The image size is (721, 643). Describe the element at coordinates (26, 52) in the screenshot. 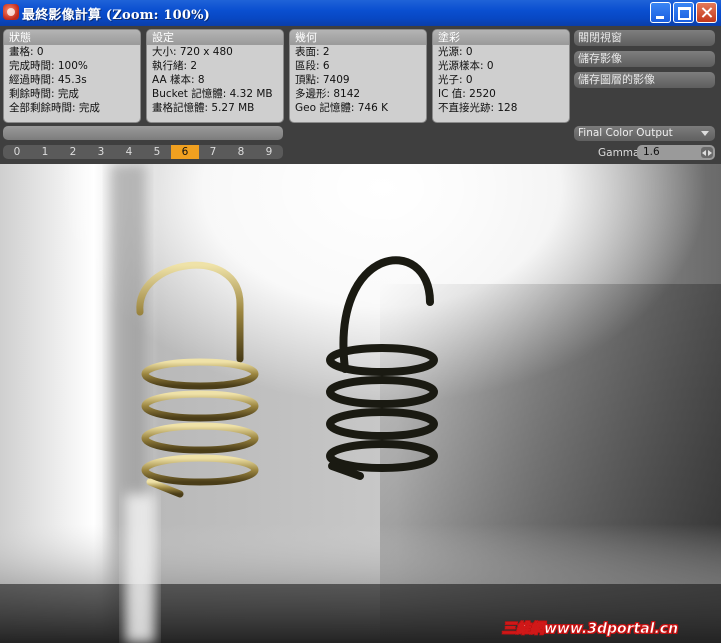

I see `status-row: 畫格: 0` at that location.